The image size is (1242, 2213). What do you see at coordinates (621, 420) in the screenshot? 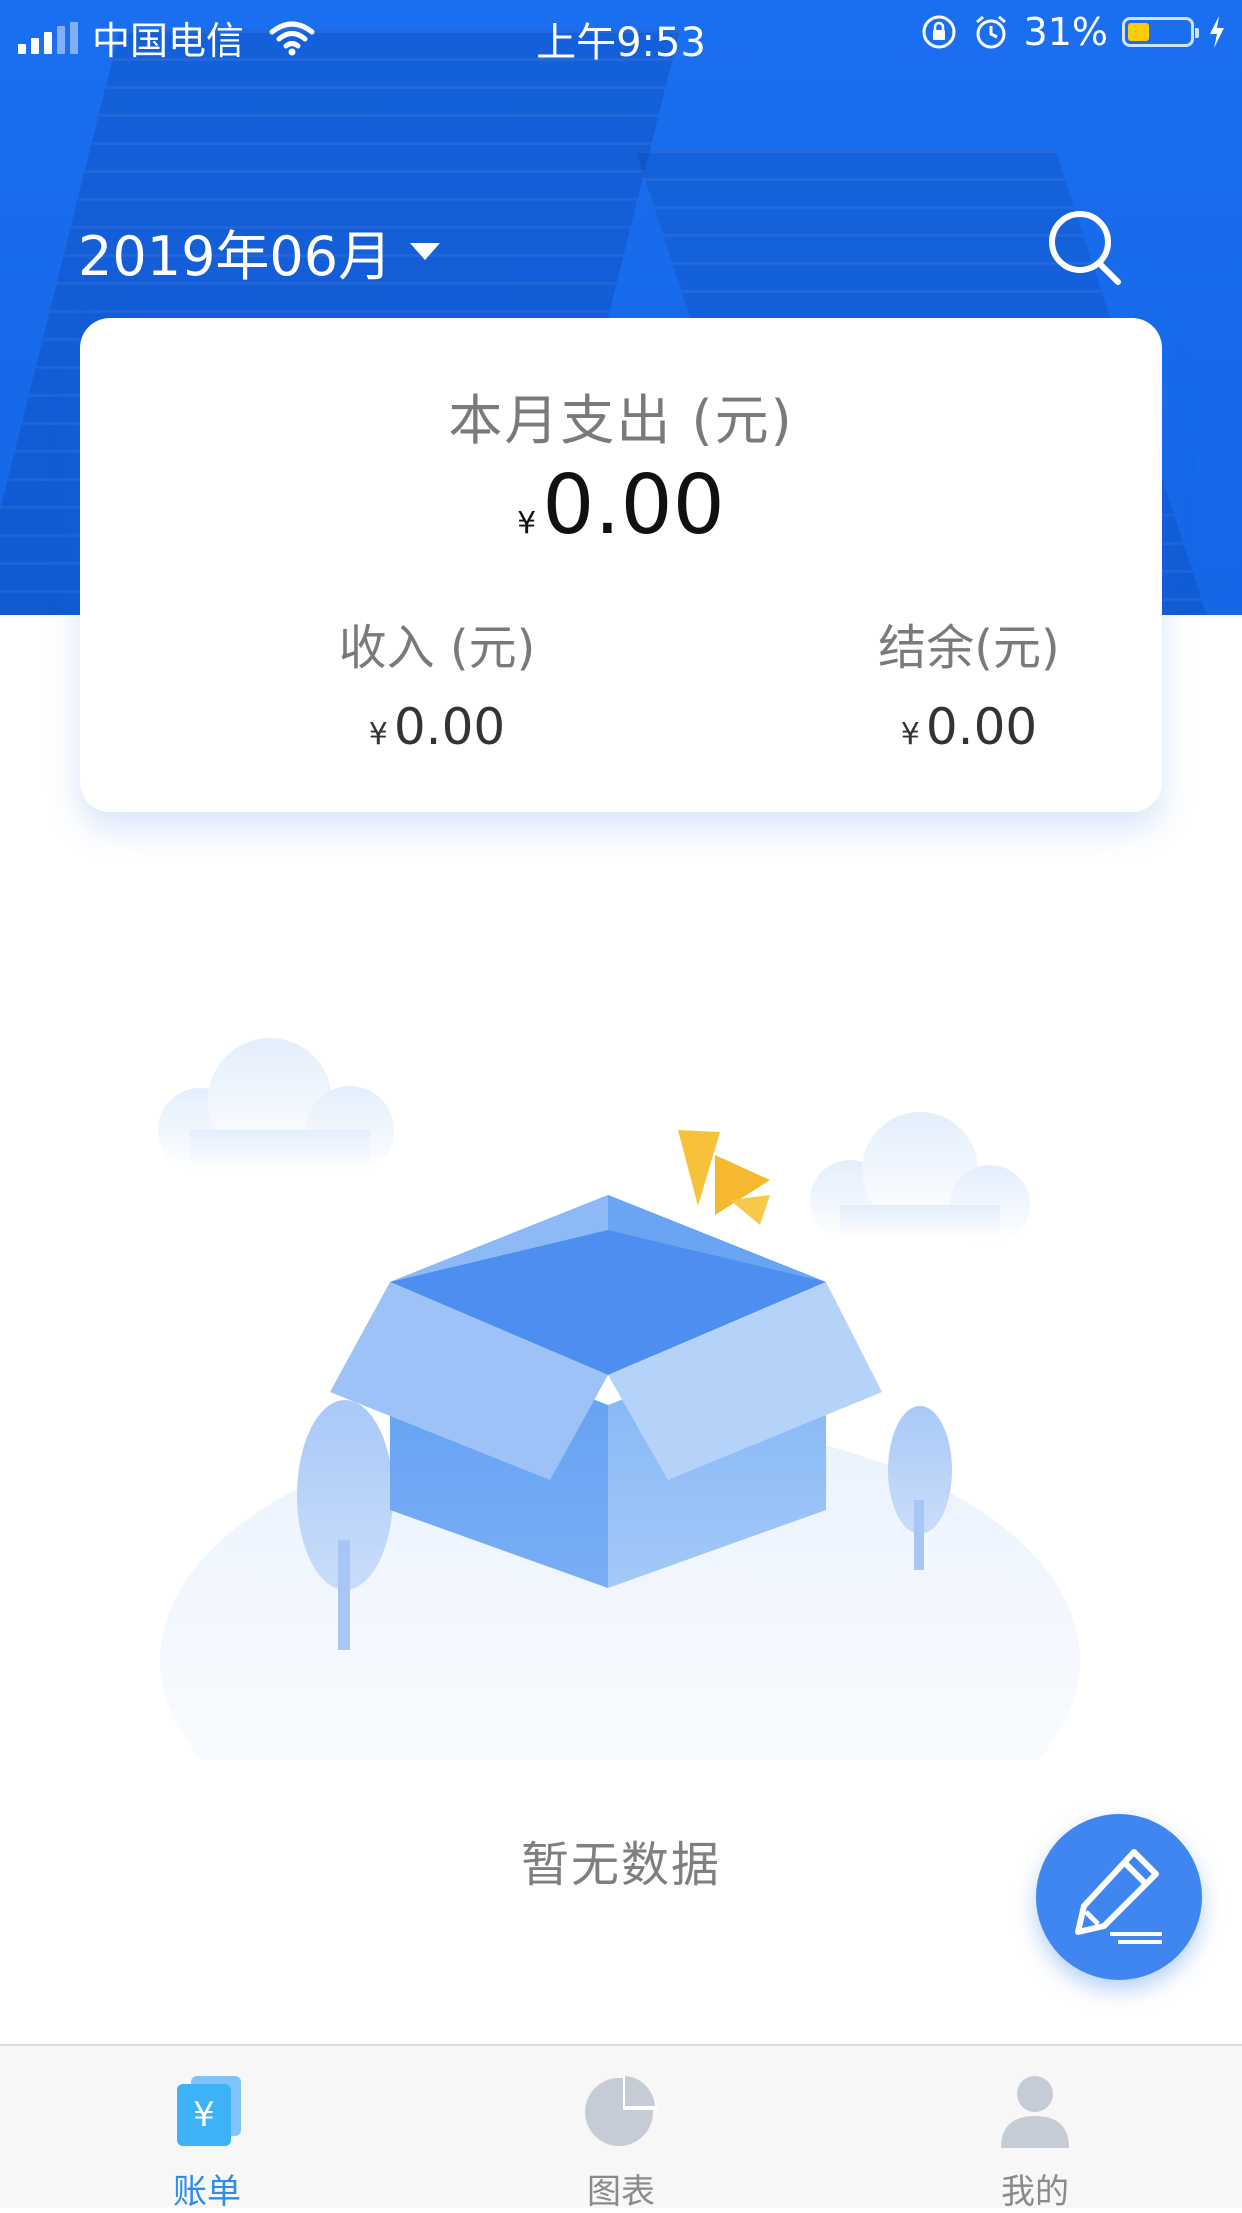
I see `expense-label: 本月支出 (元)` at bounding box center [621, 420].